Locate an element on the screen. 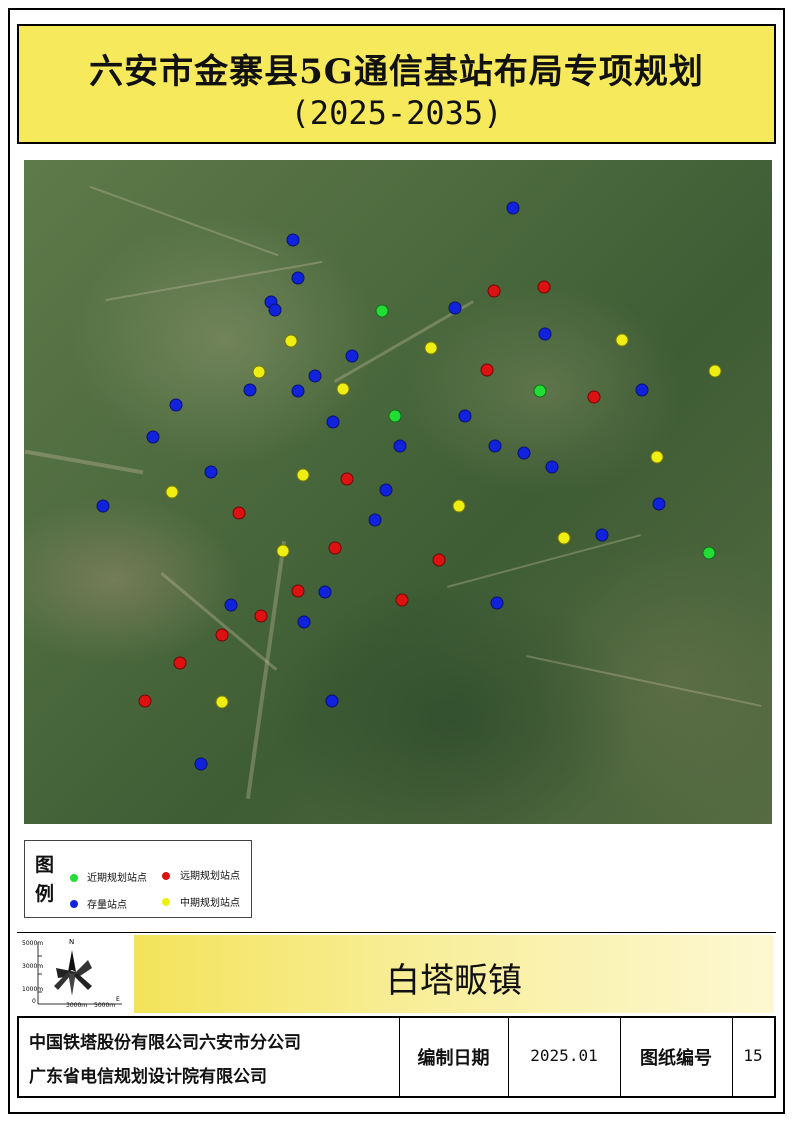 This screenshot has width=793, height=1122. date-value-cell: 2025.01 is located at coordinates (564, 1057).